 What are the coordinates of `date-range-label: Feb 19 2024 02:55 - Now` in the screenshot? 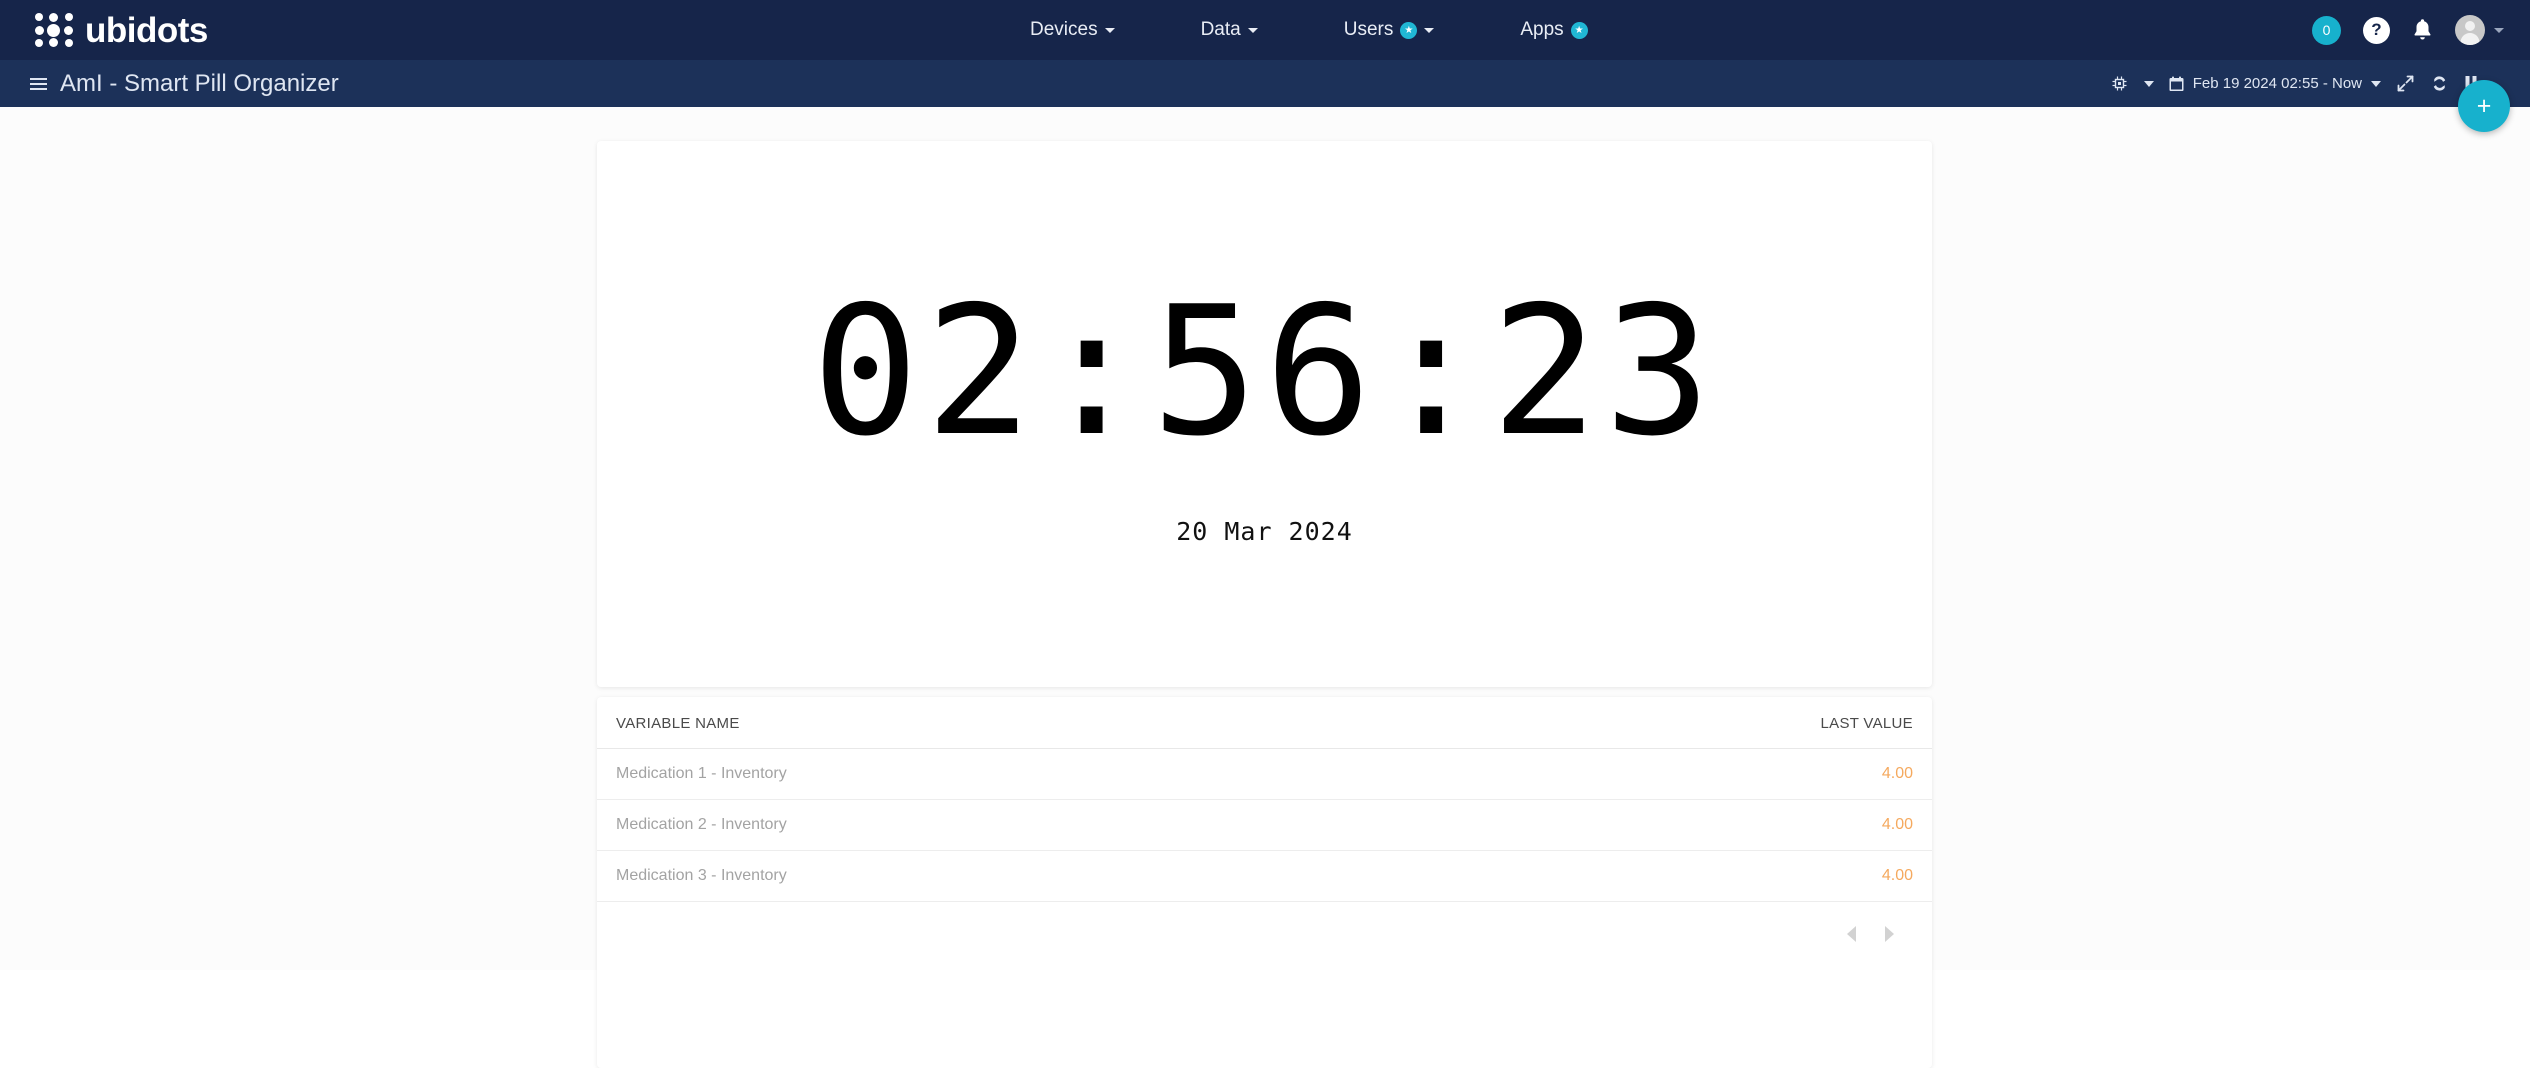 It's located at (2277, 83).